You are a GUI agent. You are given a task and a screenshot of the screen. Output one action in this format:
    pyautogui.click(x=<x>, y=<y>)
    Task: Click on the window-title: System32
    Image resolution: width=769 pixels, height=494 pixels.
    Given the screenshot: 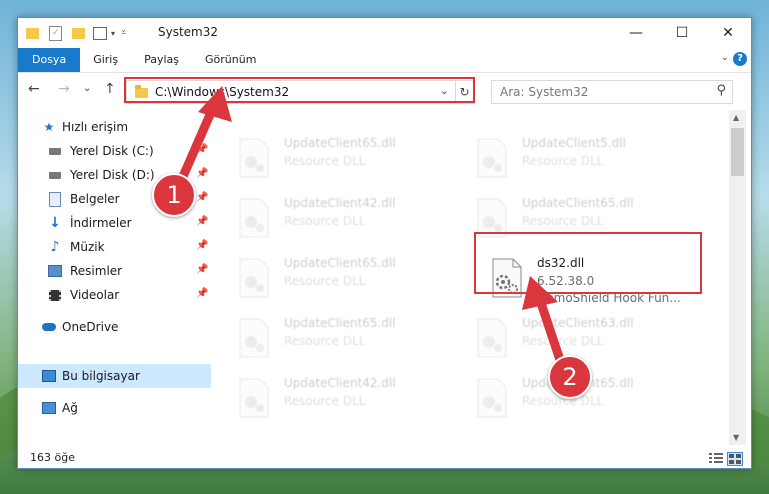 What is the action you would take?
    pyautogui.click(x=188, y=32)
    